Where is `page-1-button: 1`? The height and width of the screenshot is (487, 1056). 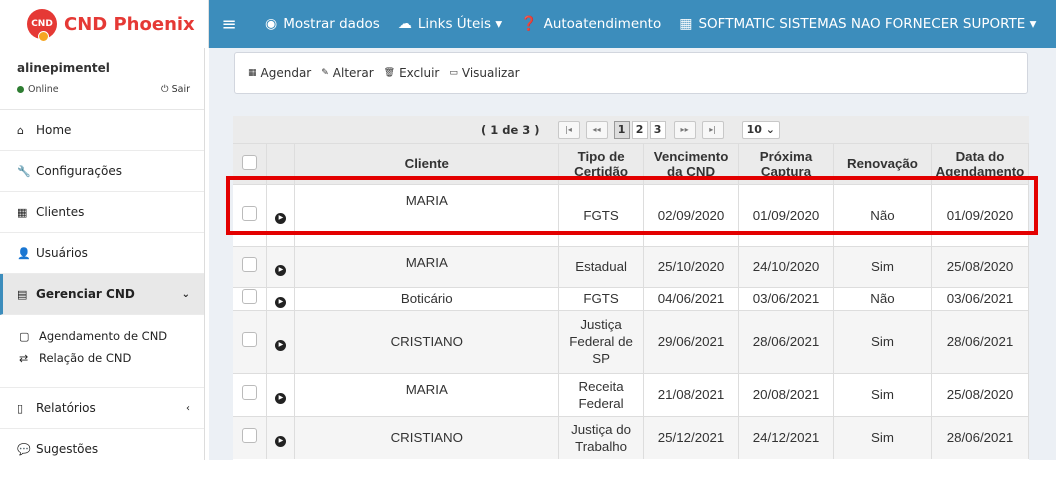 page-1-button: 1 is located at coordinates (621, 129).